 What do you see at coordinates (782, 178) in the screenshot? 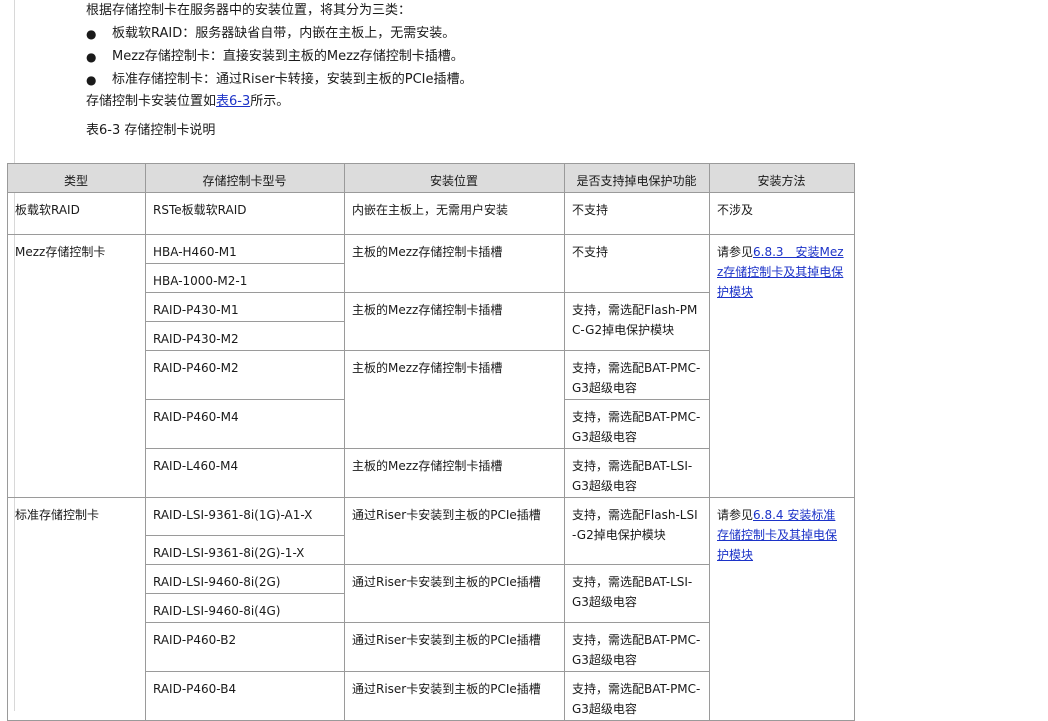
I see `header-install-method: 安装方法` at bounding box center [782, 178].